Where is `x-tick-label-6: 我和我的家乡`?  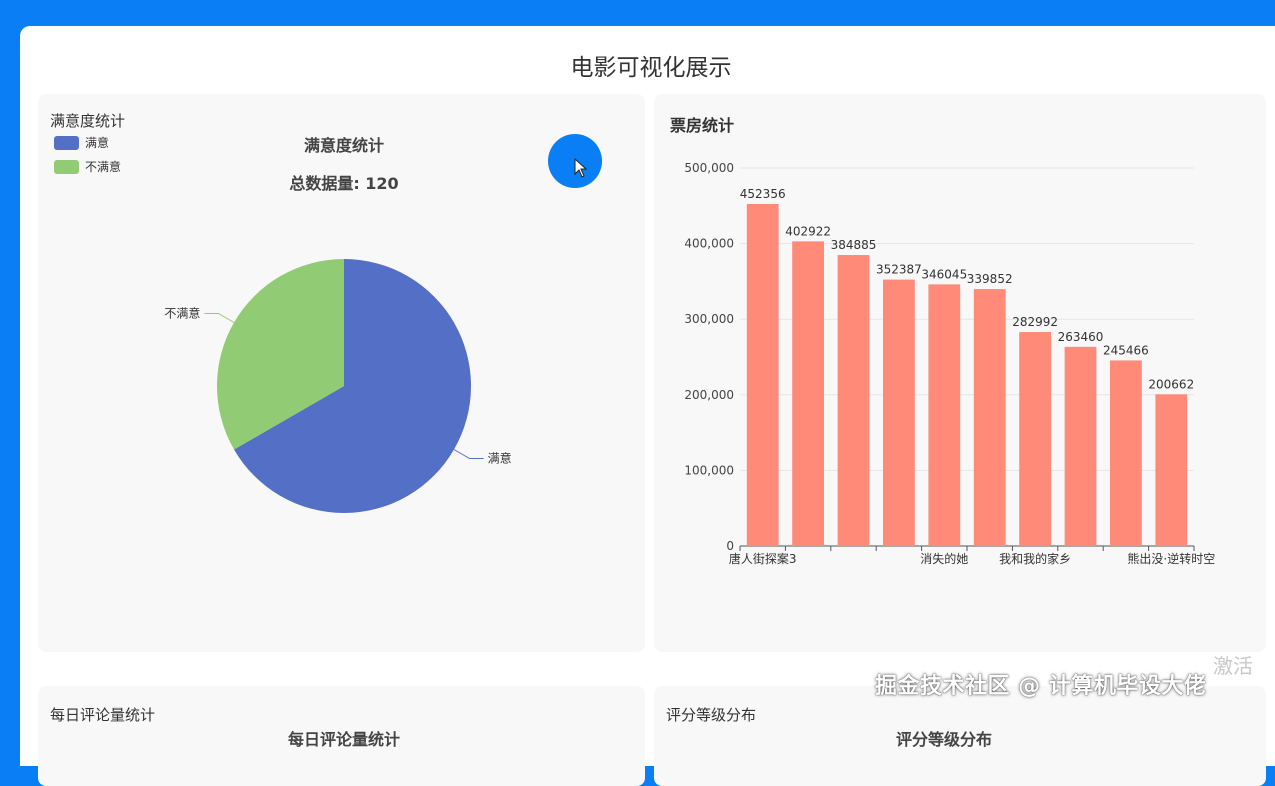
x-tick-label-6: 我和我的家乡 is located at coordinates (1035, 558).